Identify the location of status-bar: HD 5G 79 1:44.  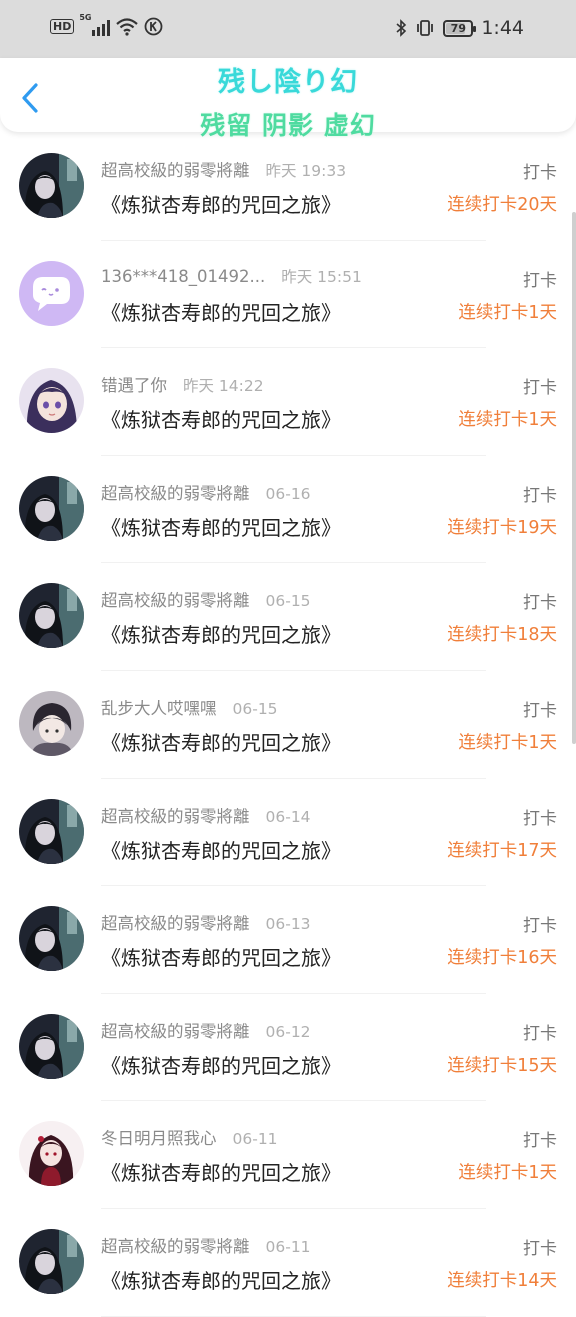
(288, 29).